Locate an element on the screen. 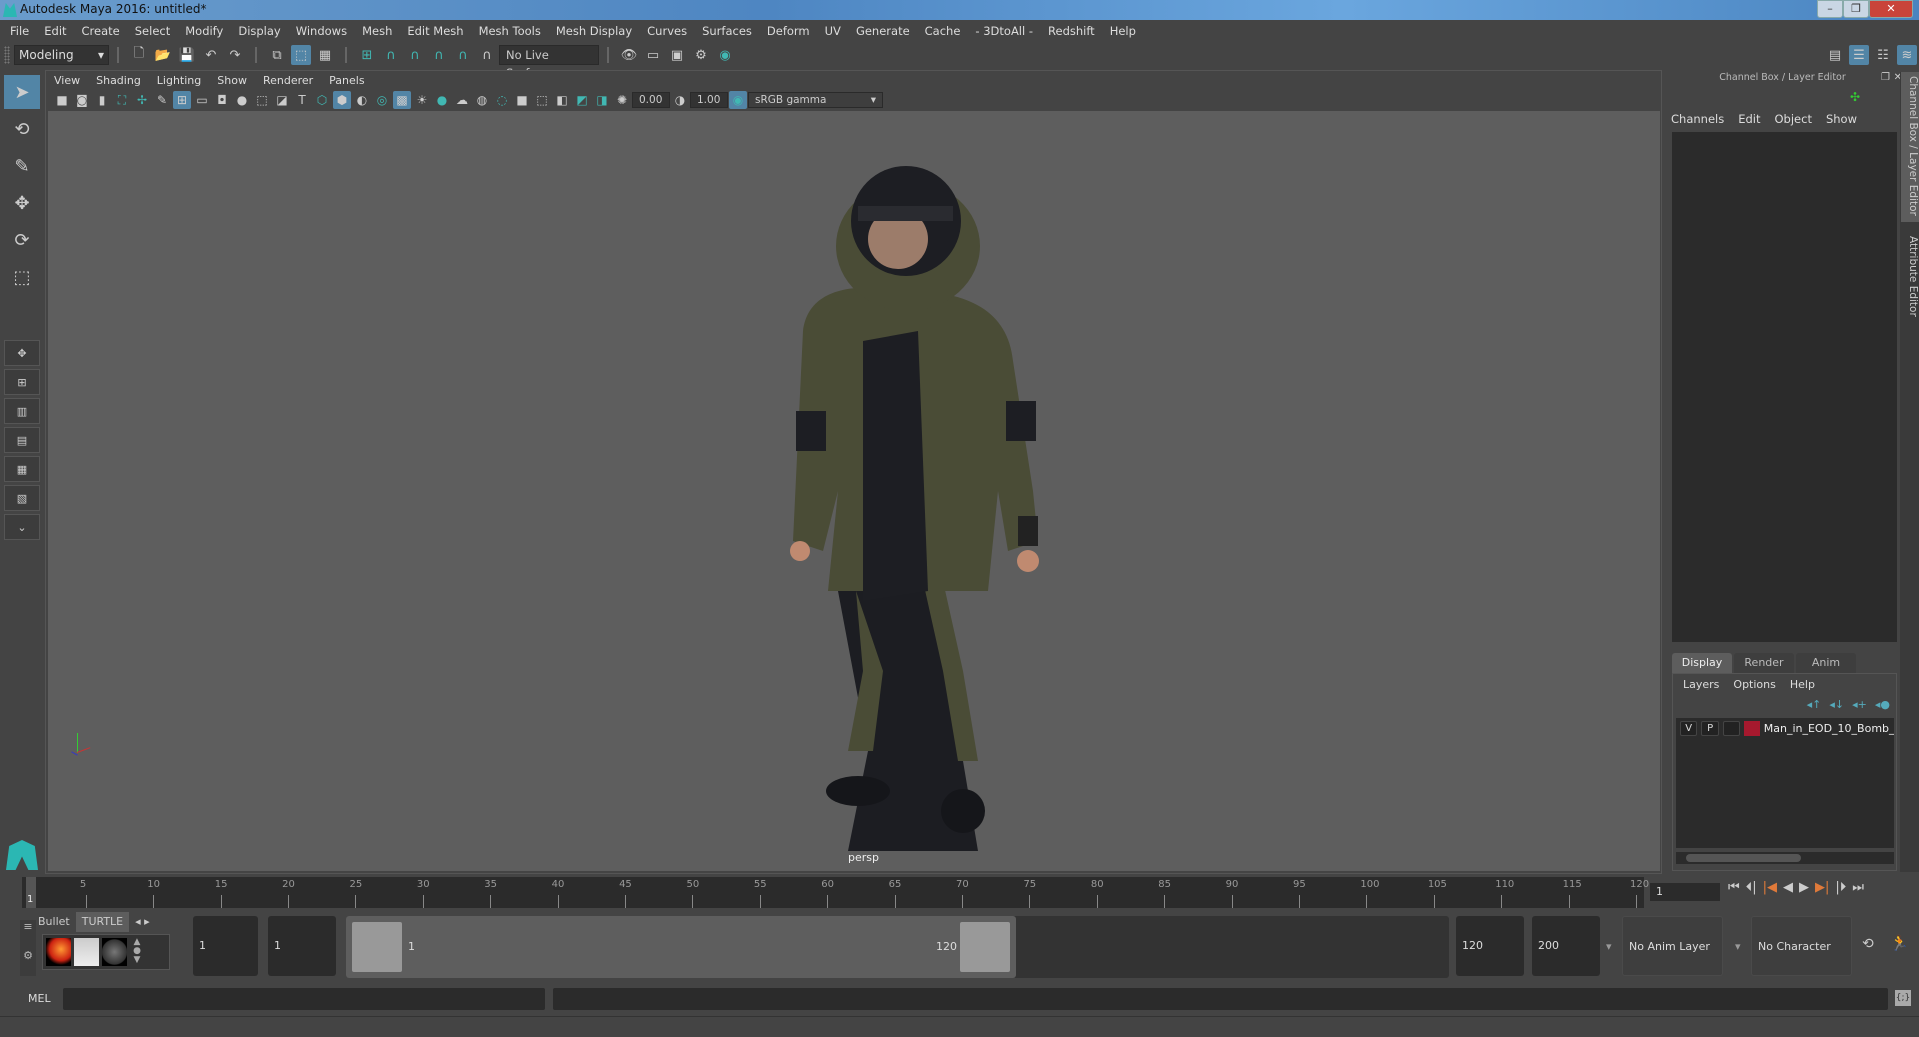 The height and width of the screenshot is (1037, 1919). camera-attributes-icon: ◙ is located at coordinates (82, 100).